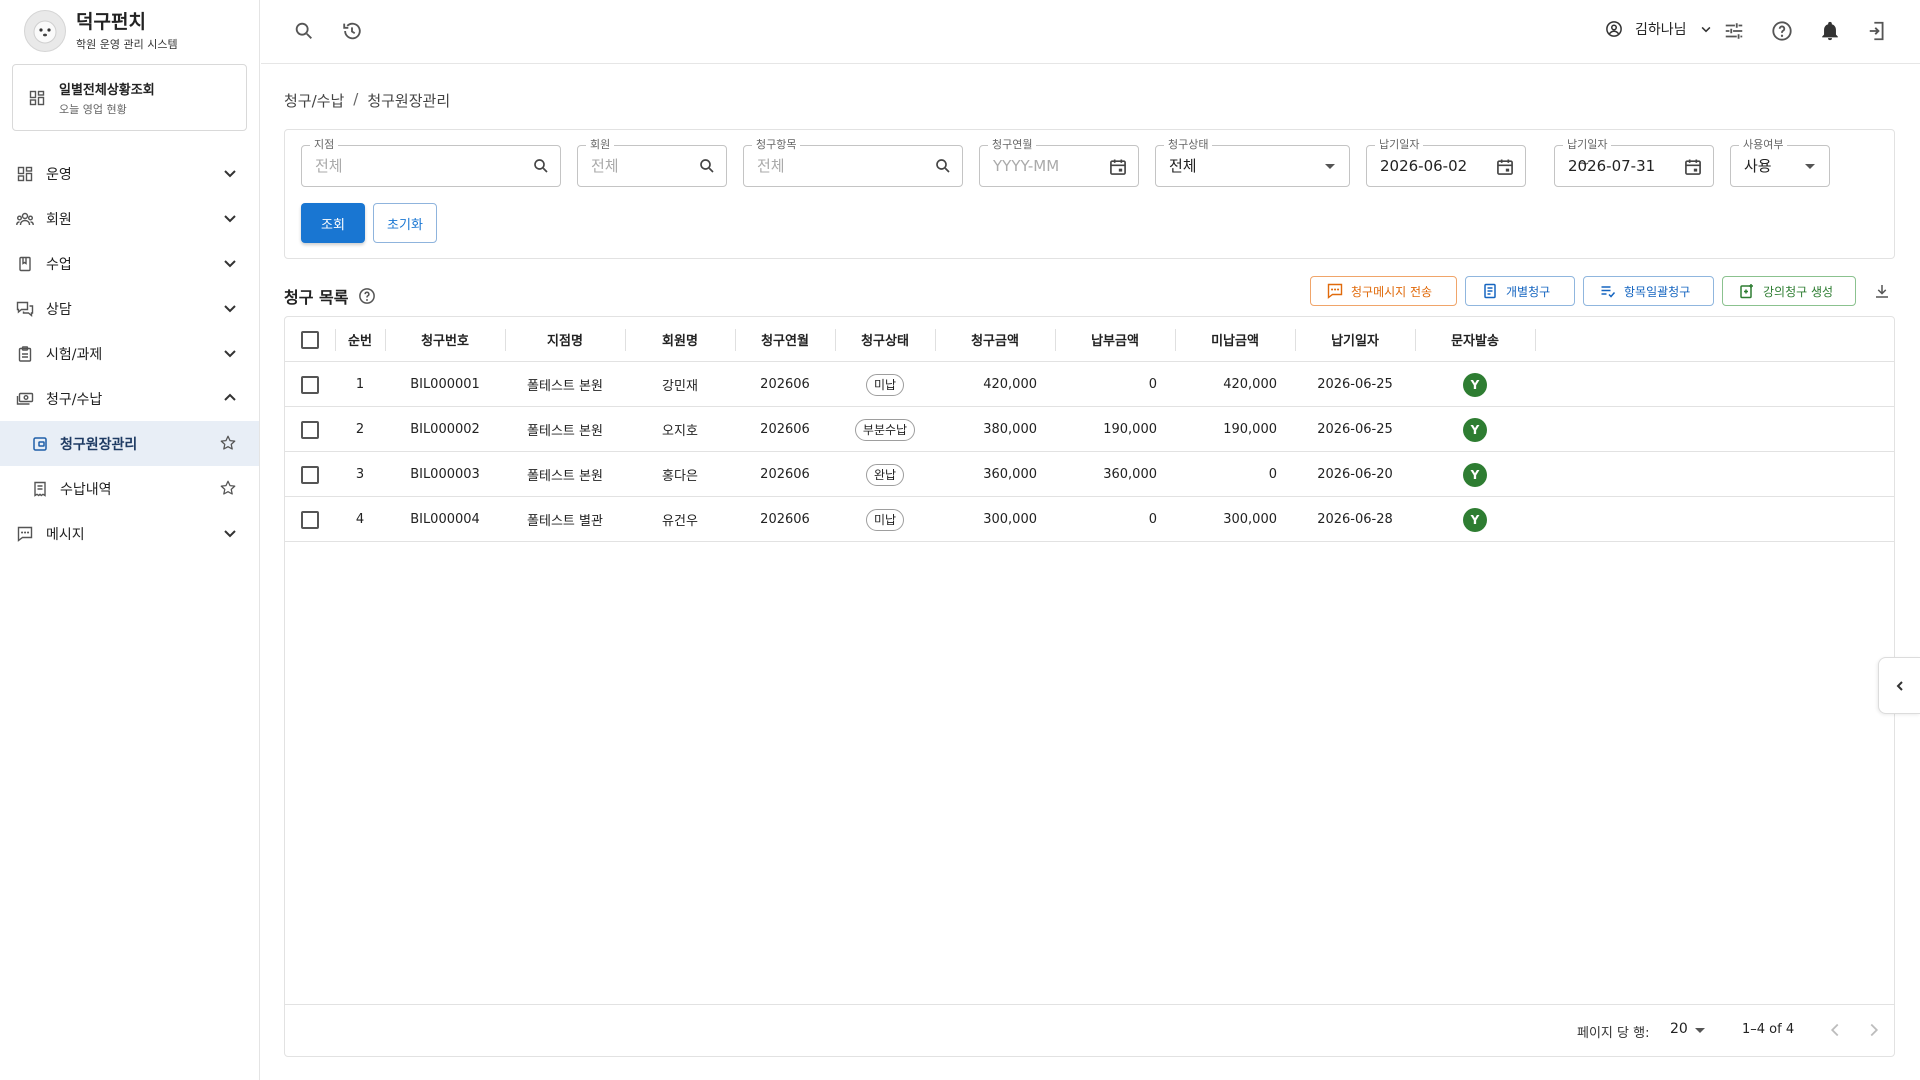  What do you see at coordinates (1235, 339) in the screenshot?
I see `column-header: 미납금액` at bounding box center [1235, 339].